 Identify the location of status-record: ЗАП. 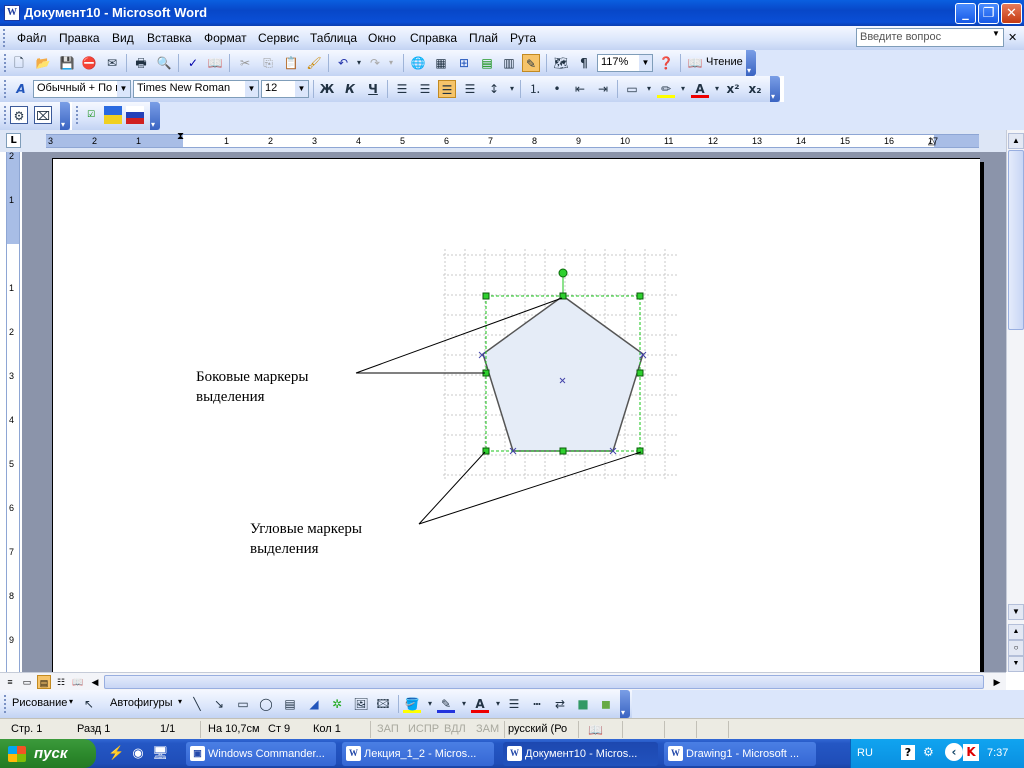
(388, 729).